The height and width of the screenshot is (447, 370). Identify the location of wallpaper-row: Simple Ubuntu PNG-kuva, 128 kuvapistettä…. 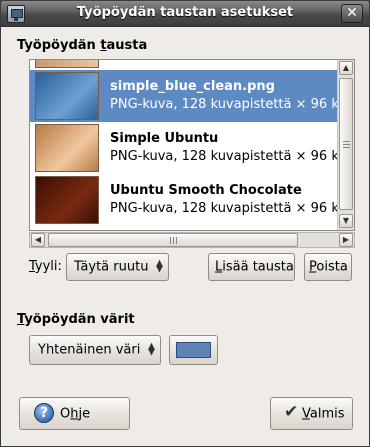
(183, 148).